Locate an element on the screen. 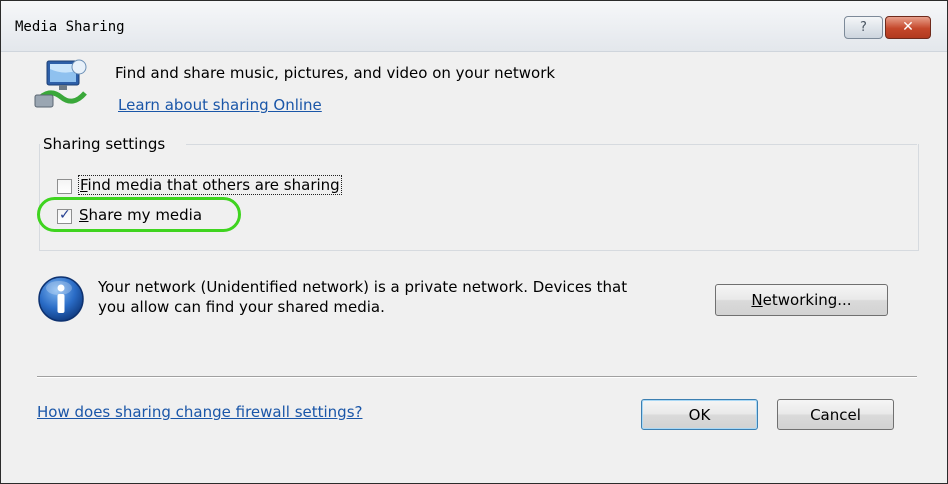 This screenshot has height=484, width=948. find-media-focus: Find media that others are sharing is located at coordinates (210, 185).